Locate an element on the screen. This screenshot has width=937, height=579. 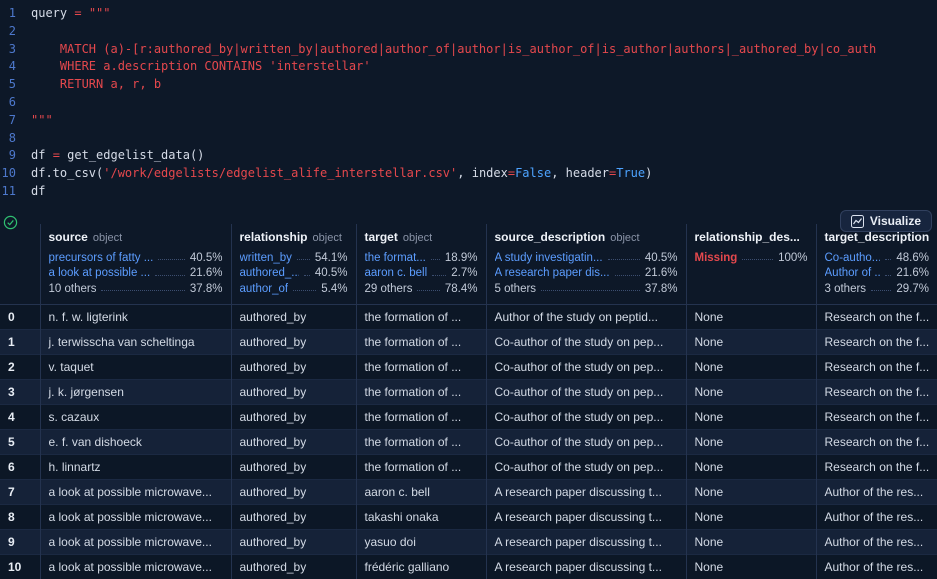
code-token: get_edgelist_data() is located at coordinates (136, 155).